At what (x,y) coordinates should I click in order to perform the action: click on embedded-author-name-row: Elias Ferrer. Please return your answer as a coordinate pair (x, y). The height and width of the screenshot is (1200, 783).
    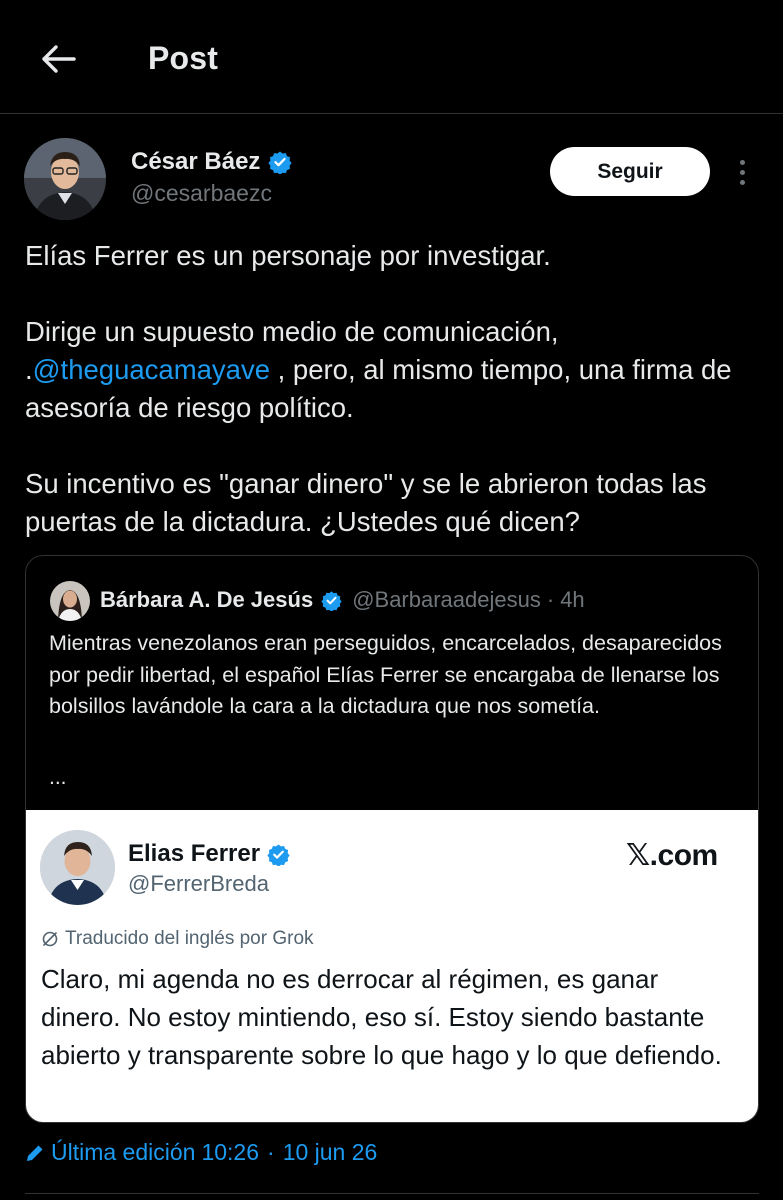
    Looking at the image, I should click on (209, 854).